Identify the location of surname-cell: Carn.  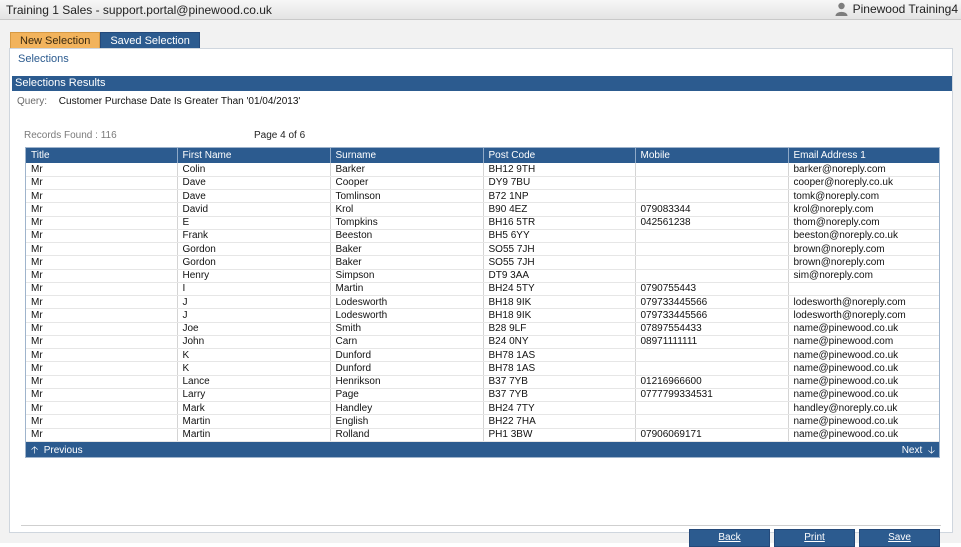
(407, 342).